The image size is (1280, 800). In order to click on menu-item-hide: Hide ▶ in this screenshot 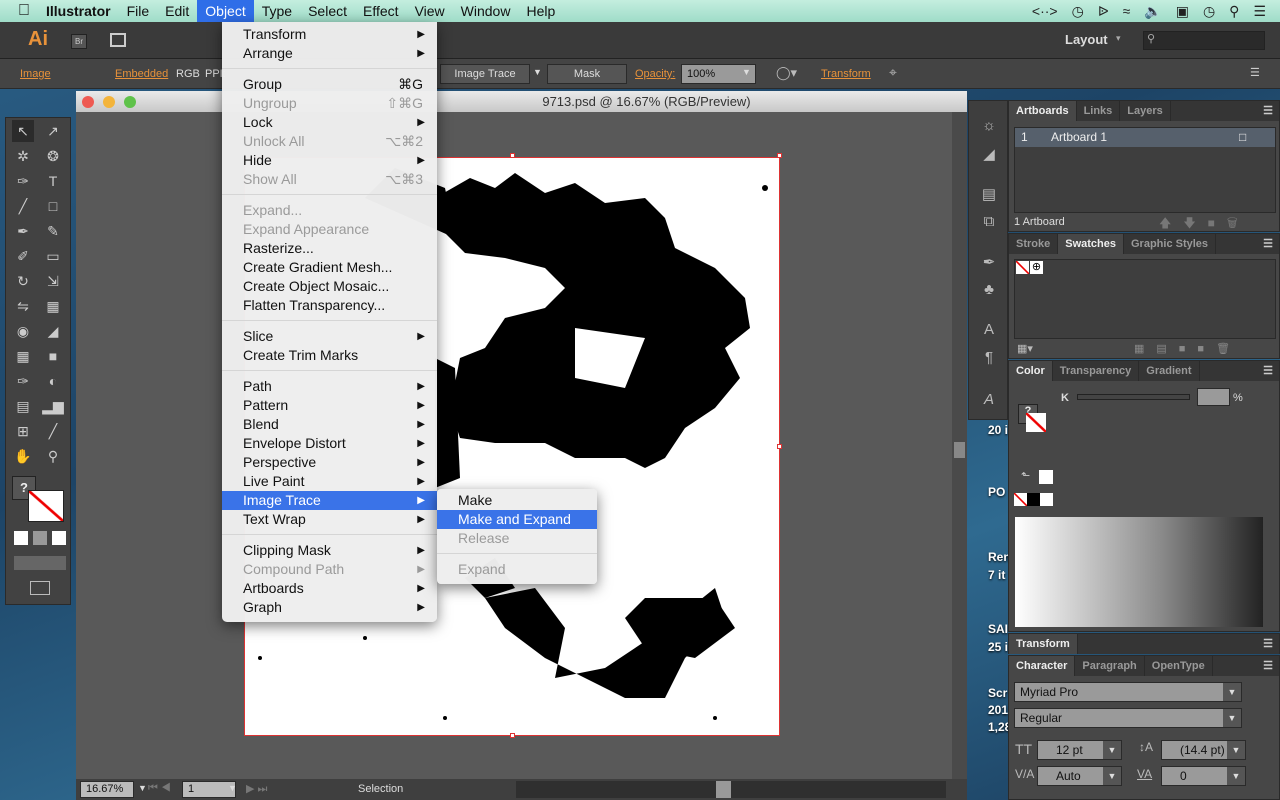, I will do `click(329, 160)`.